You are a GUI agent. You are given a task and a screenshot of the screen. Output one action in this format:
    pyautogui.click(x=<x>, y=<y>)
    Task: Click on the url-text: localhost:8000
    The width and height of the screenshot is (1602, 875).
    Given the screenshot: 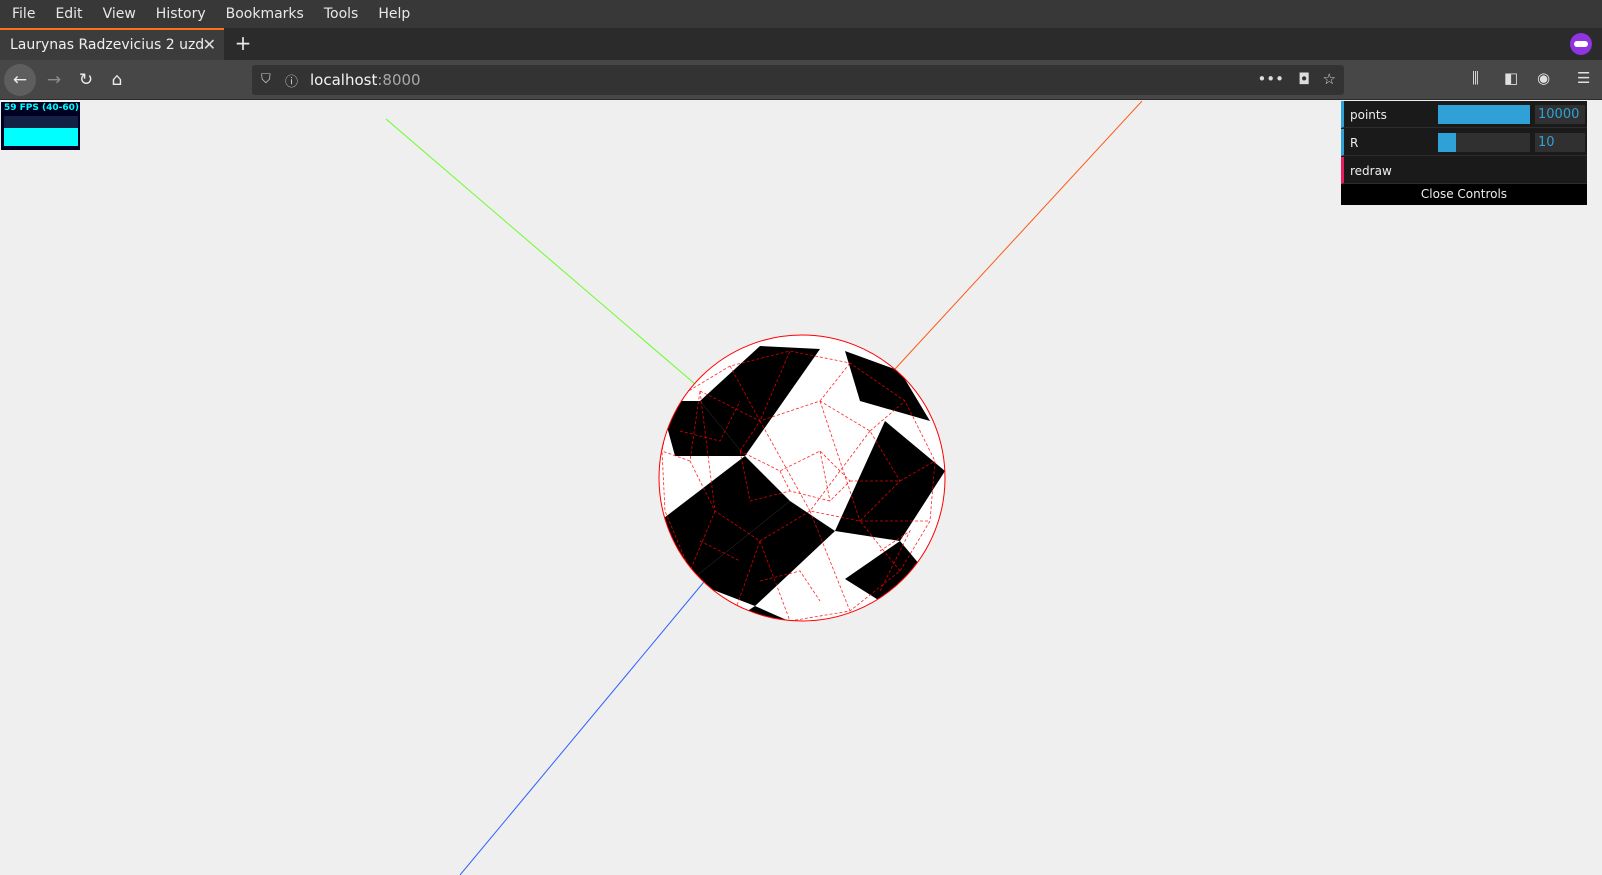 What is the action you would take?
    pyautogui.click(x=365, y=80)
    